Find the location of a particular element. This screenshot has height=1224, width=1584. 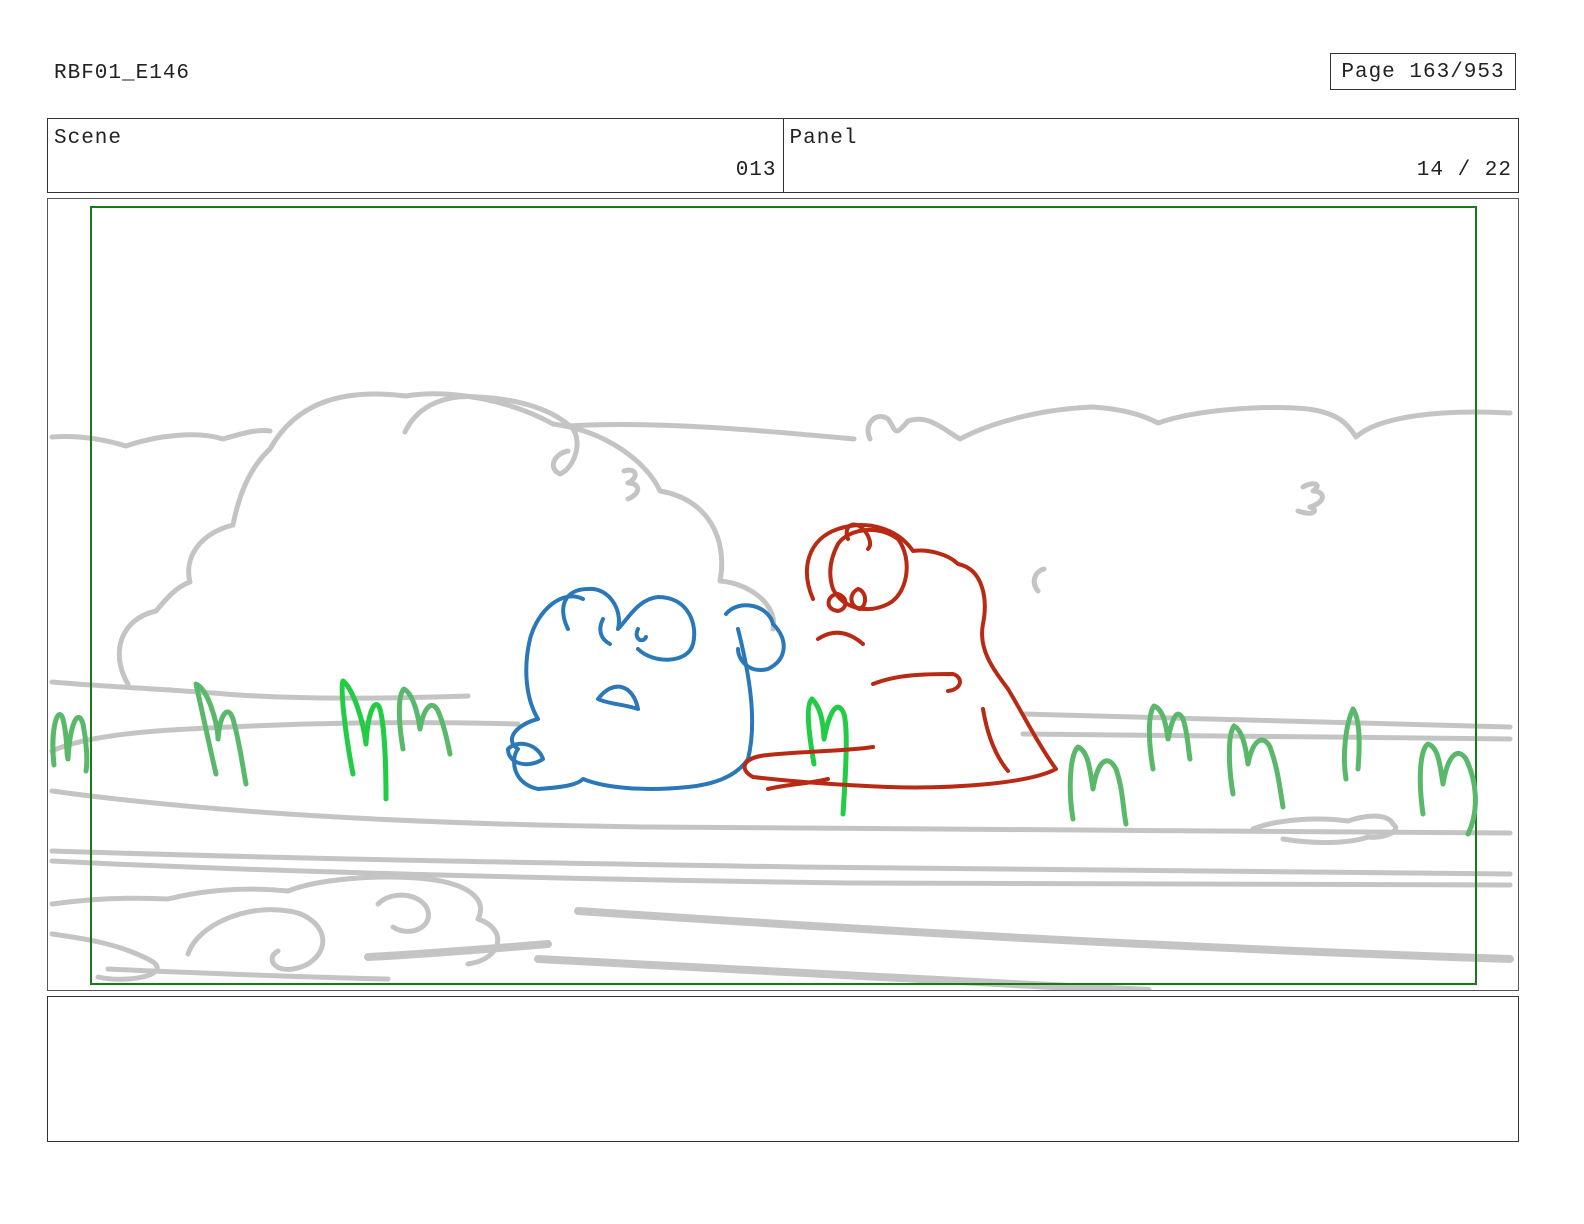

panel-cell: Panel 14 / 22 is located at coordinates (1150, 155).